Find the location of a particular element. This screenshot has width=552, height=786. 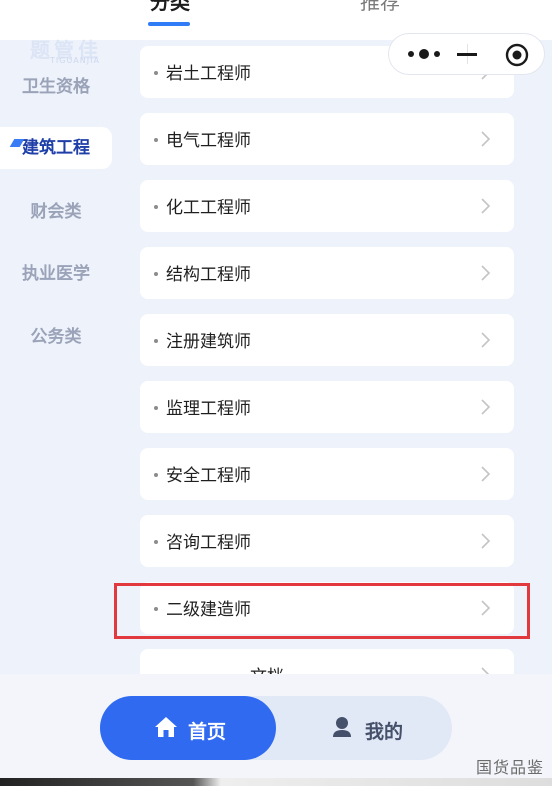

list-item-label: 结构工程师 is located at coordinates (208, 275).